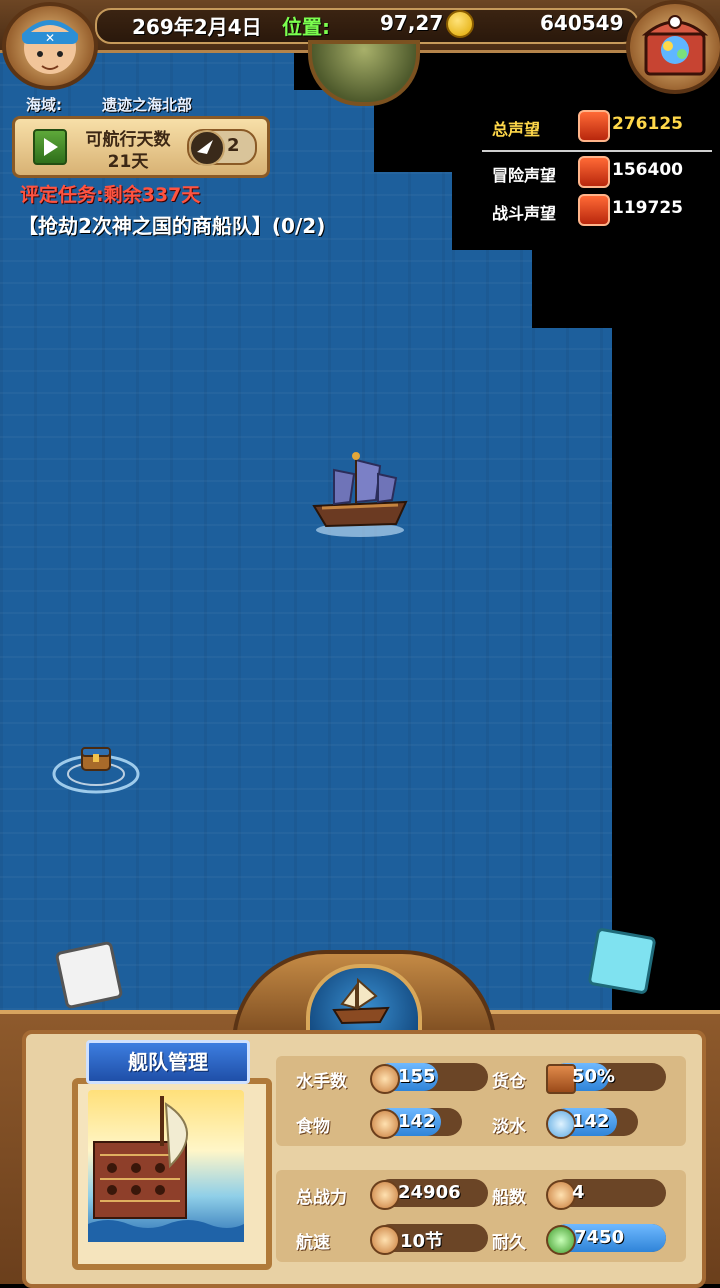 The width and height of the screenshot is (720, 1288). I want to click on cyan-cat-pet-icon, so click(622, 961).